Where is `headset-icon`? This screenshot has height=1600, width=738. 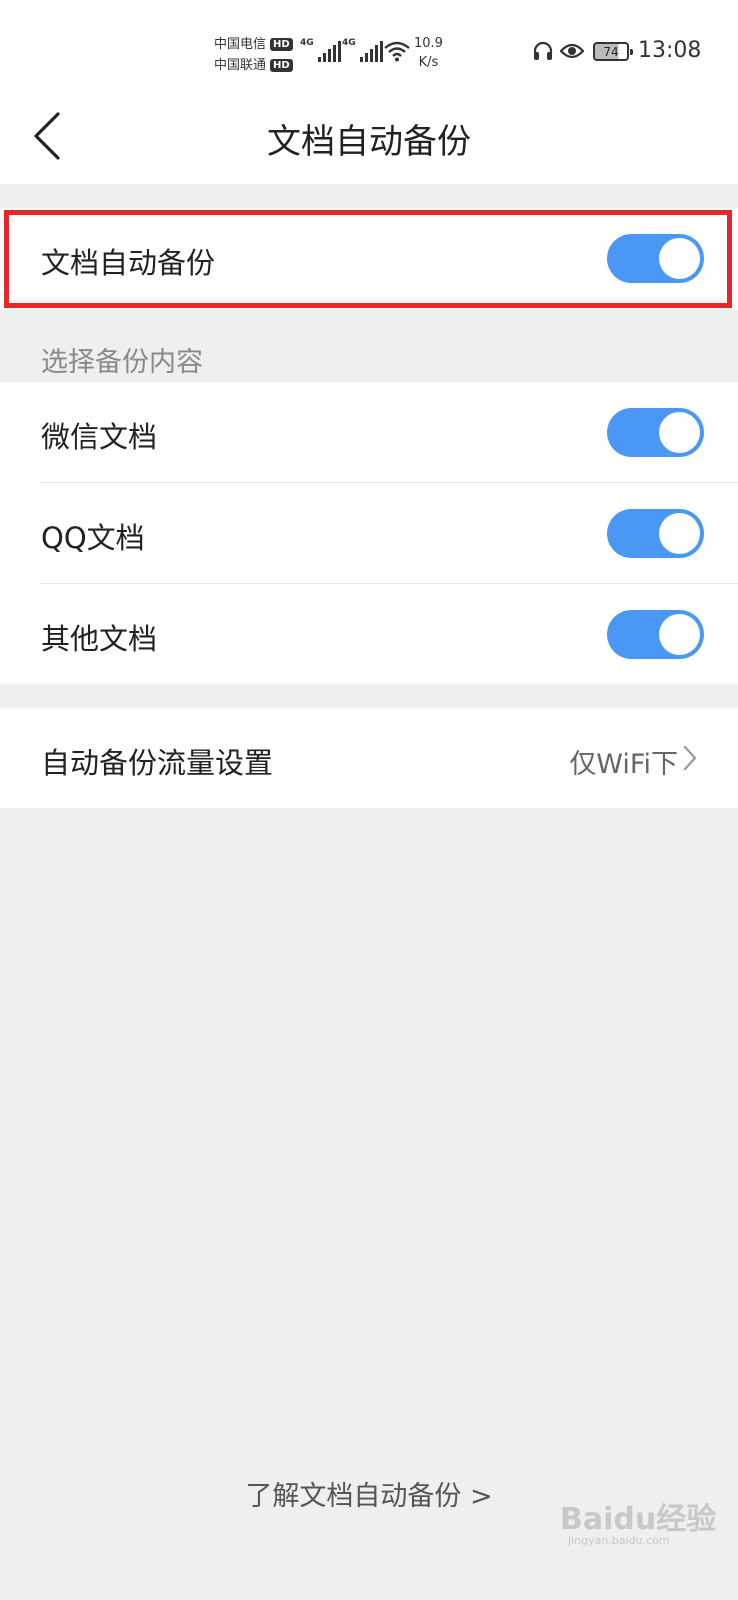 headset-icon is located at coordinates (543, 50).